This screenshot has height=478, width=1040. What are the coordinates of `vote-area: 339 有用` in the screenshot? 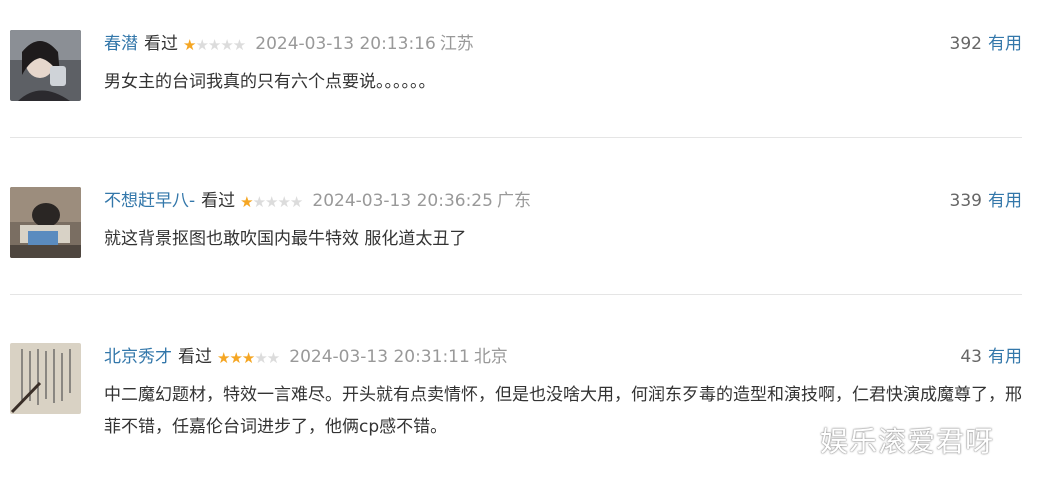 It's located at (986, 201).